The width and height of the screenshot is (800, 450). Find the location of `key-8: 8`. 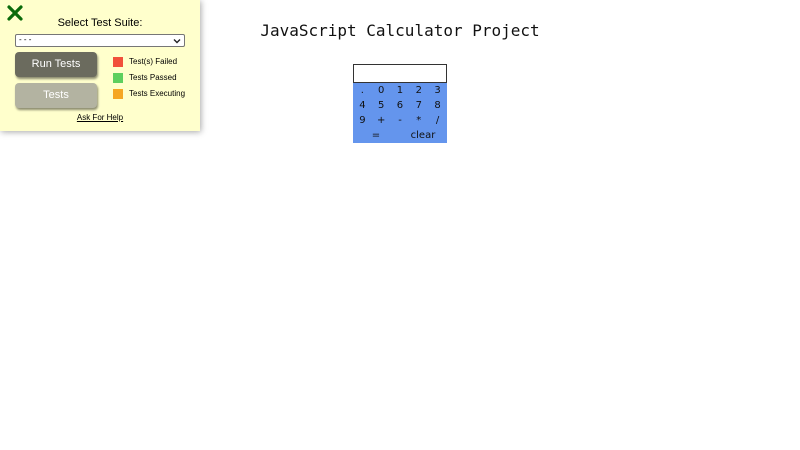

key-8: 8 is located at coordinates (437, 105).